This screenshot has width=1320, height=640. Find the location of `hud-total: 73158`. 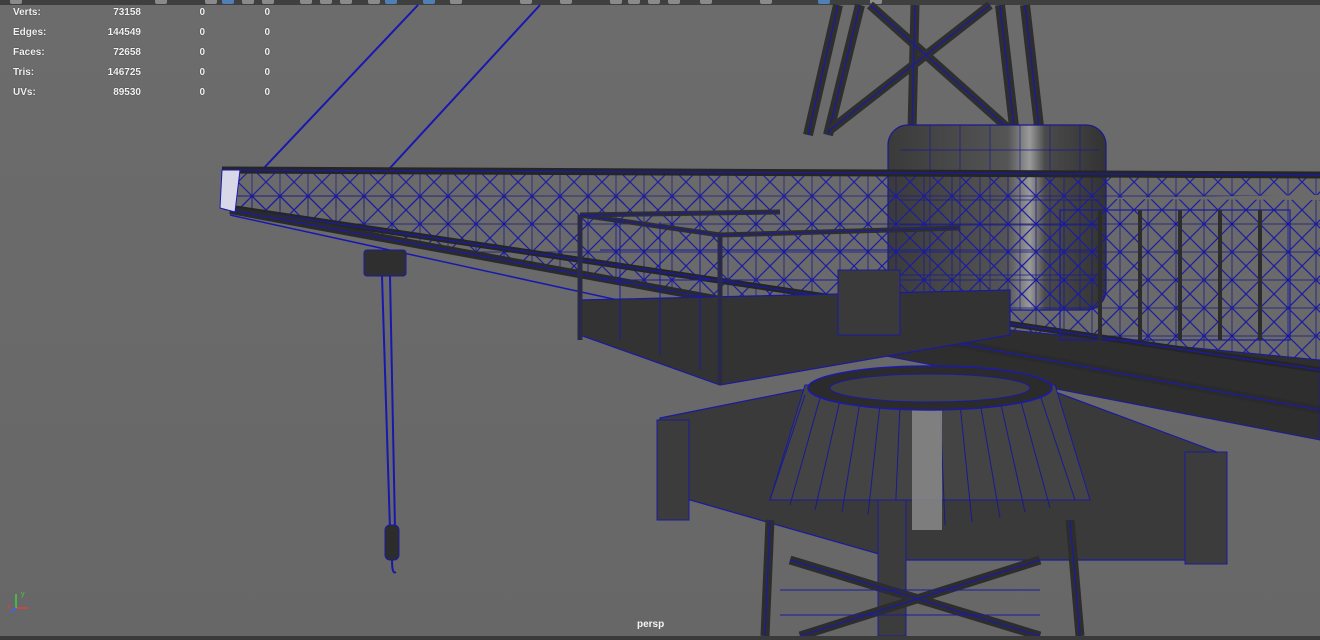

hud-total: 73158 is located at coordinates (127, 12).